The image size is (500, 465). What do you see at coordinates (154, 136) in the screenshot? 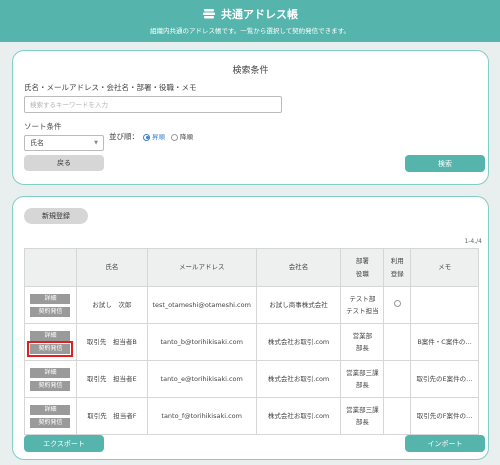
I see `order-option-asc: 昇順` at bounding box center [154, 136].